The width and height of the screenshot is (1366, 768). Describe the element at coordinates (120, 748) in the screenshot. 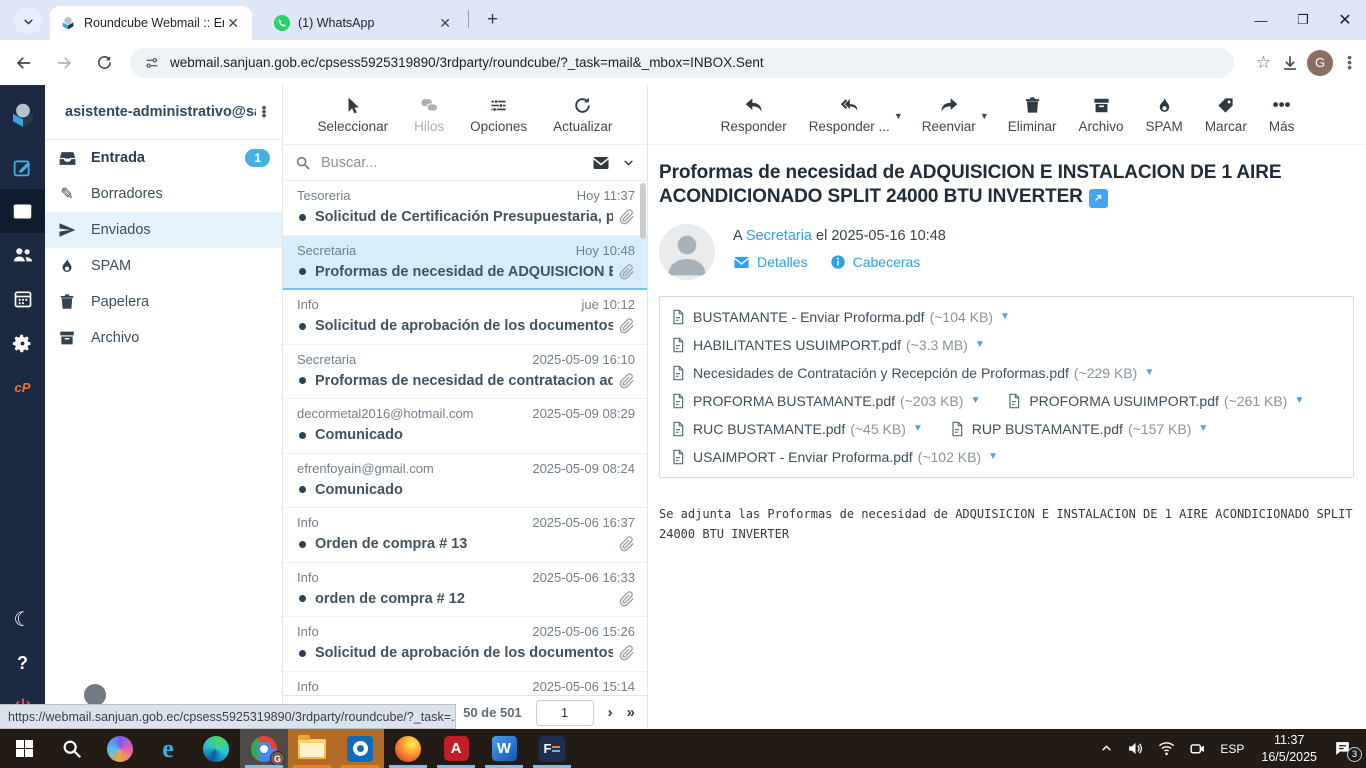

I see `taskbar-copilot` at that location.